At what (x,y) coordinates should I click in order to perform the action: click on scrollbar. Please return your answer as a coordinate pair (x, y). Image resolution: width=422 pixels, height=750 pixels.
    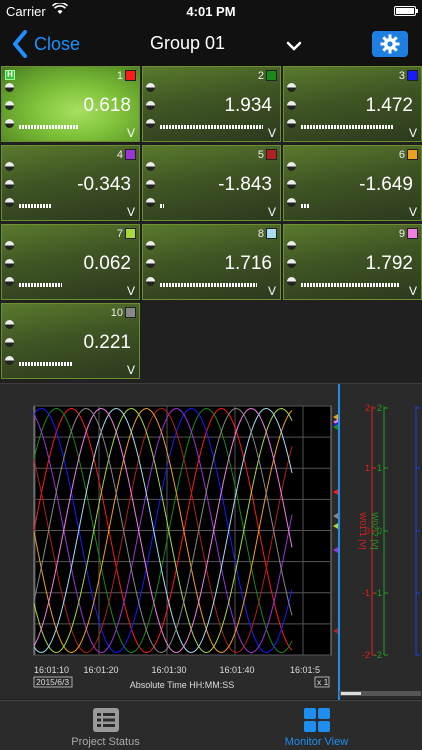
    Looking at the image, I should click on (351, 693).